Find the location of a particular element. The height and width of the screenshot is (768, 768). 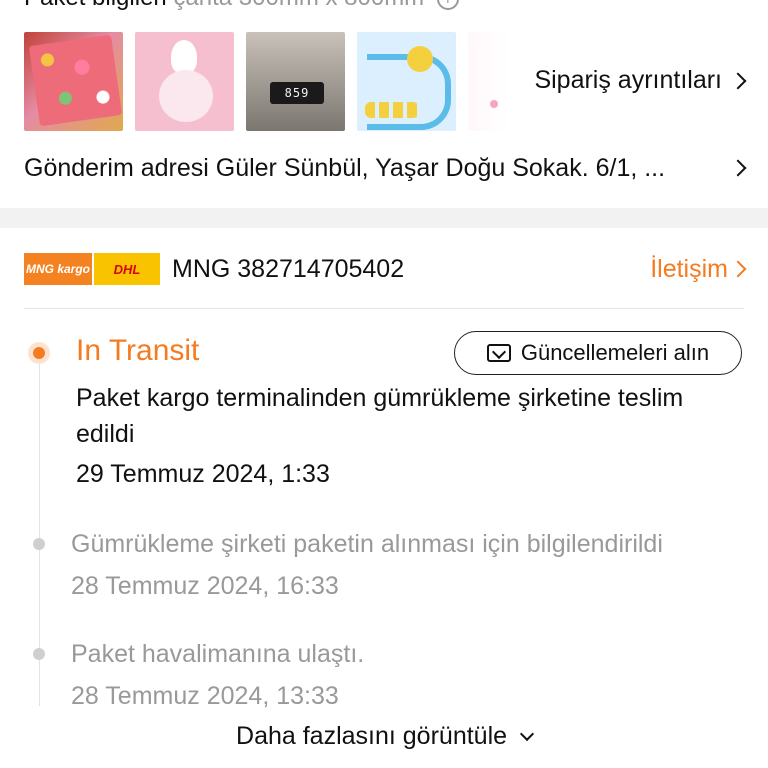

get-updates-button: Güncellemeleri alın is located at coordinates (598, 353).